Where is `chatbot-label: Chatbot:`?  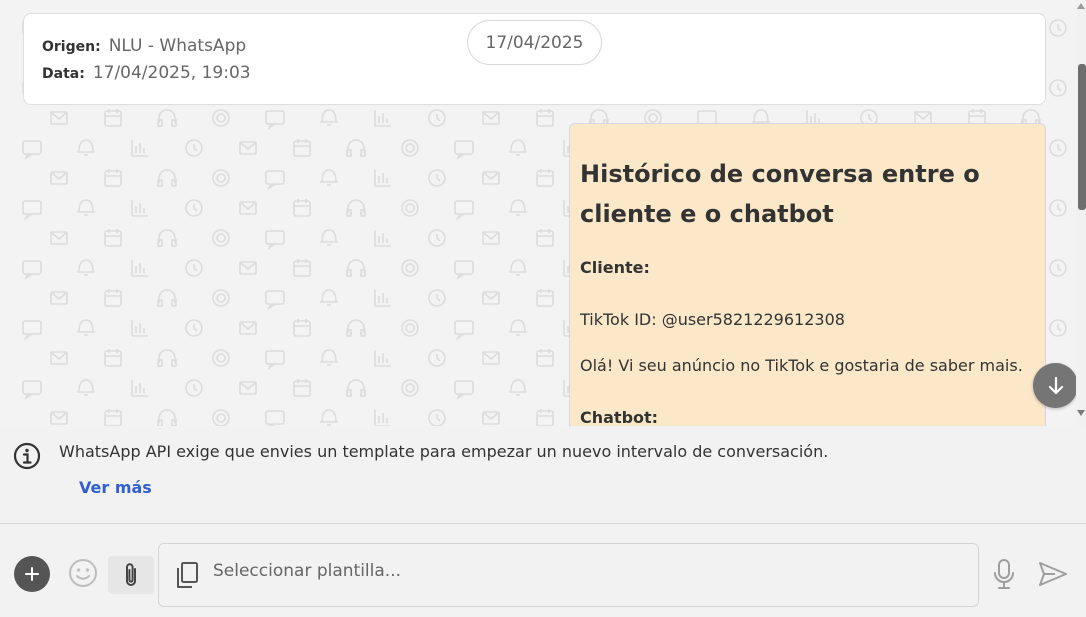 chatbot-label: Chatbot: is located at coordinates (619, 417).